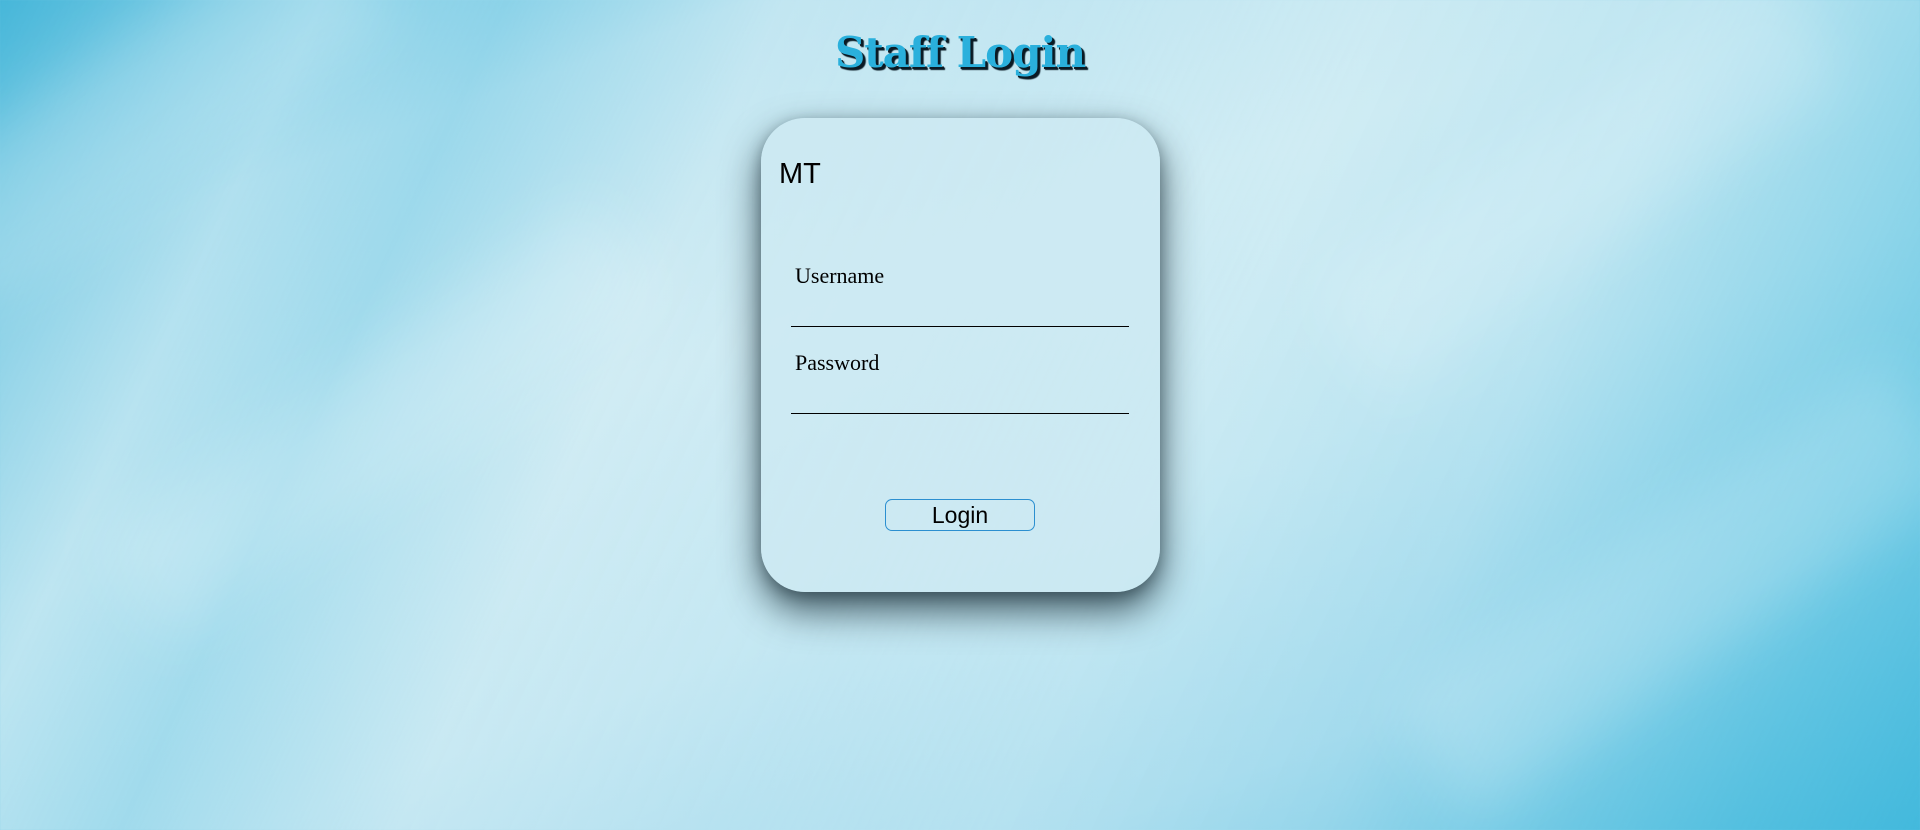 The height and width of the screenshot is (830, 1920). Describe the element at coordinates (960, 52) in the screenshot. I see `page-title: Staff Login` at that location.